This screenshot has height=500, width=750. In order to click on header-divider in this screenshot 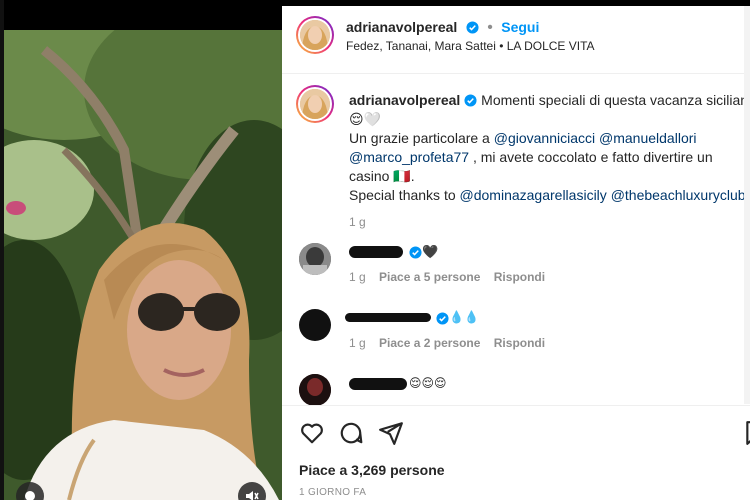, I will do `click(516, 73)`.